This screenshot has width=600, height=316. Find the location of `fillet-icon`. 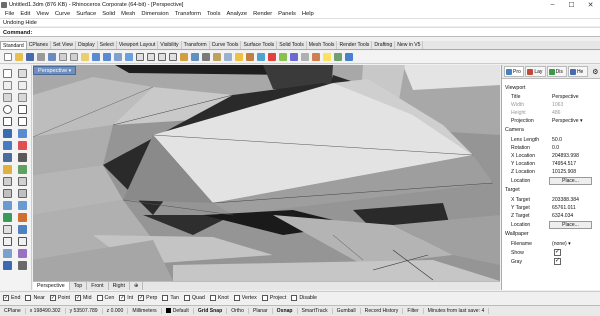

fillet-icon is located at coordinates (7, 169).